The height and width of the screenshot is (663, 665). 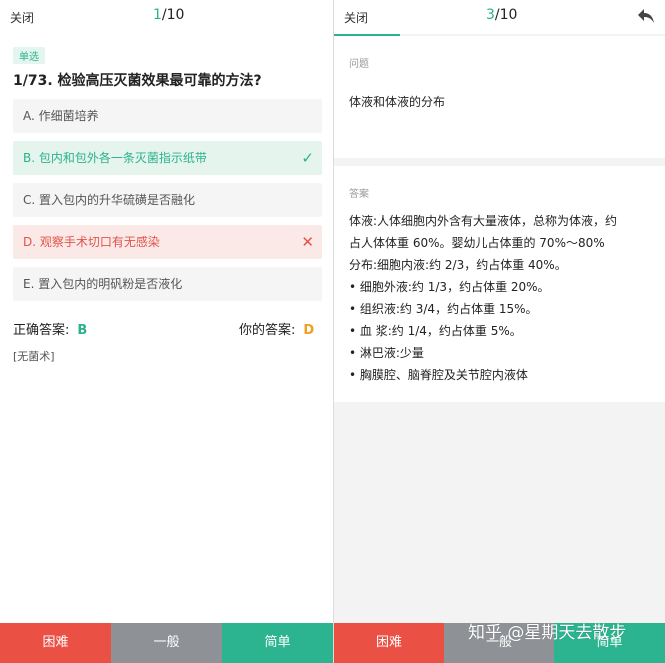 What do you see at coordinates (91, 242) in the screenshot?
I see `option-d-label: D. 观察手术切口有无感染` at bounding box center [91, 242].